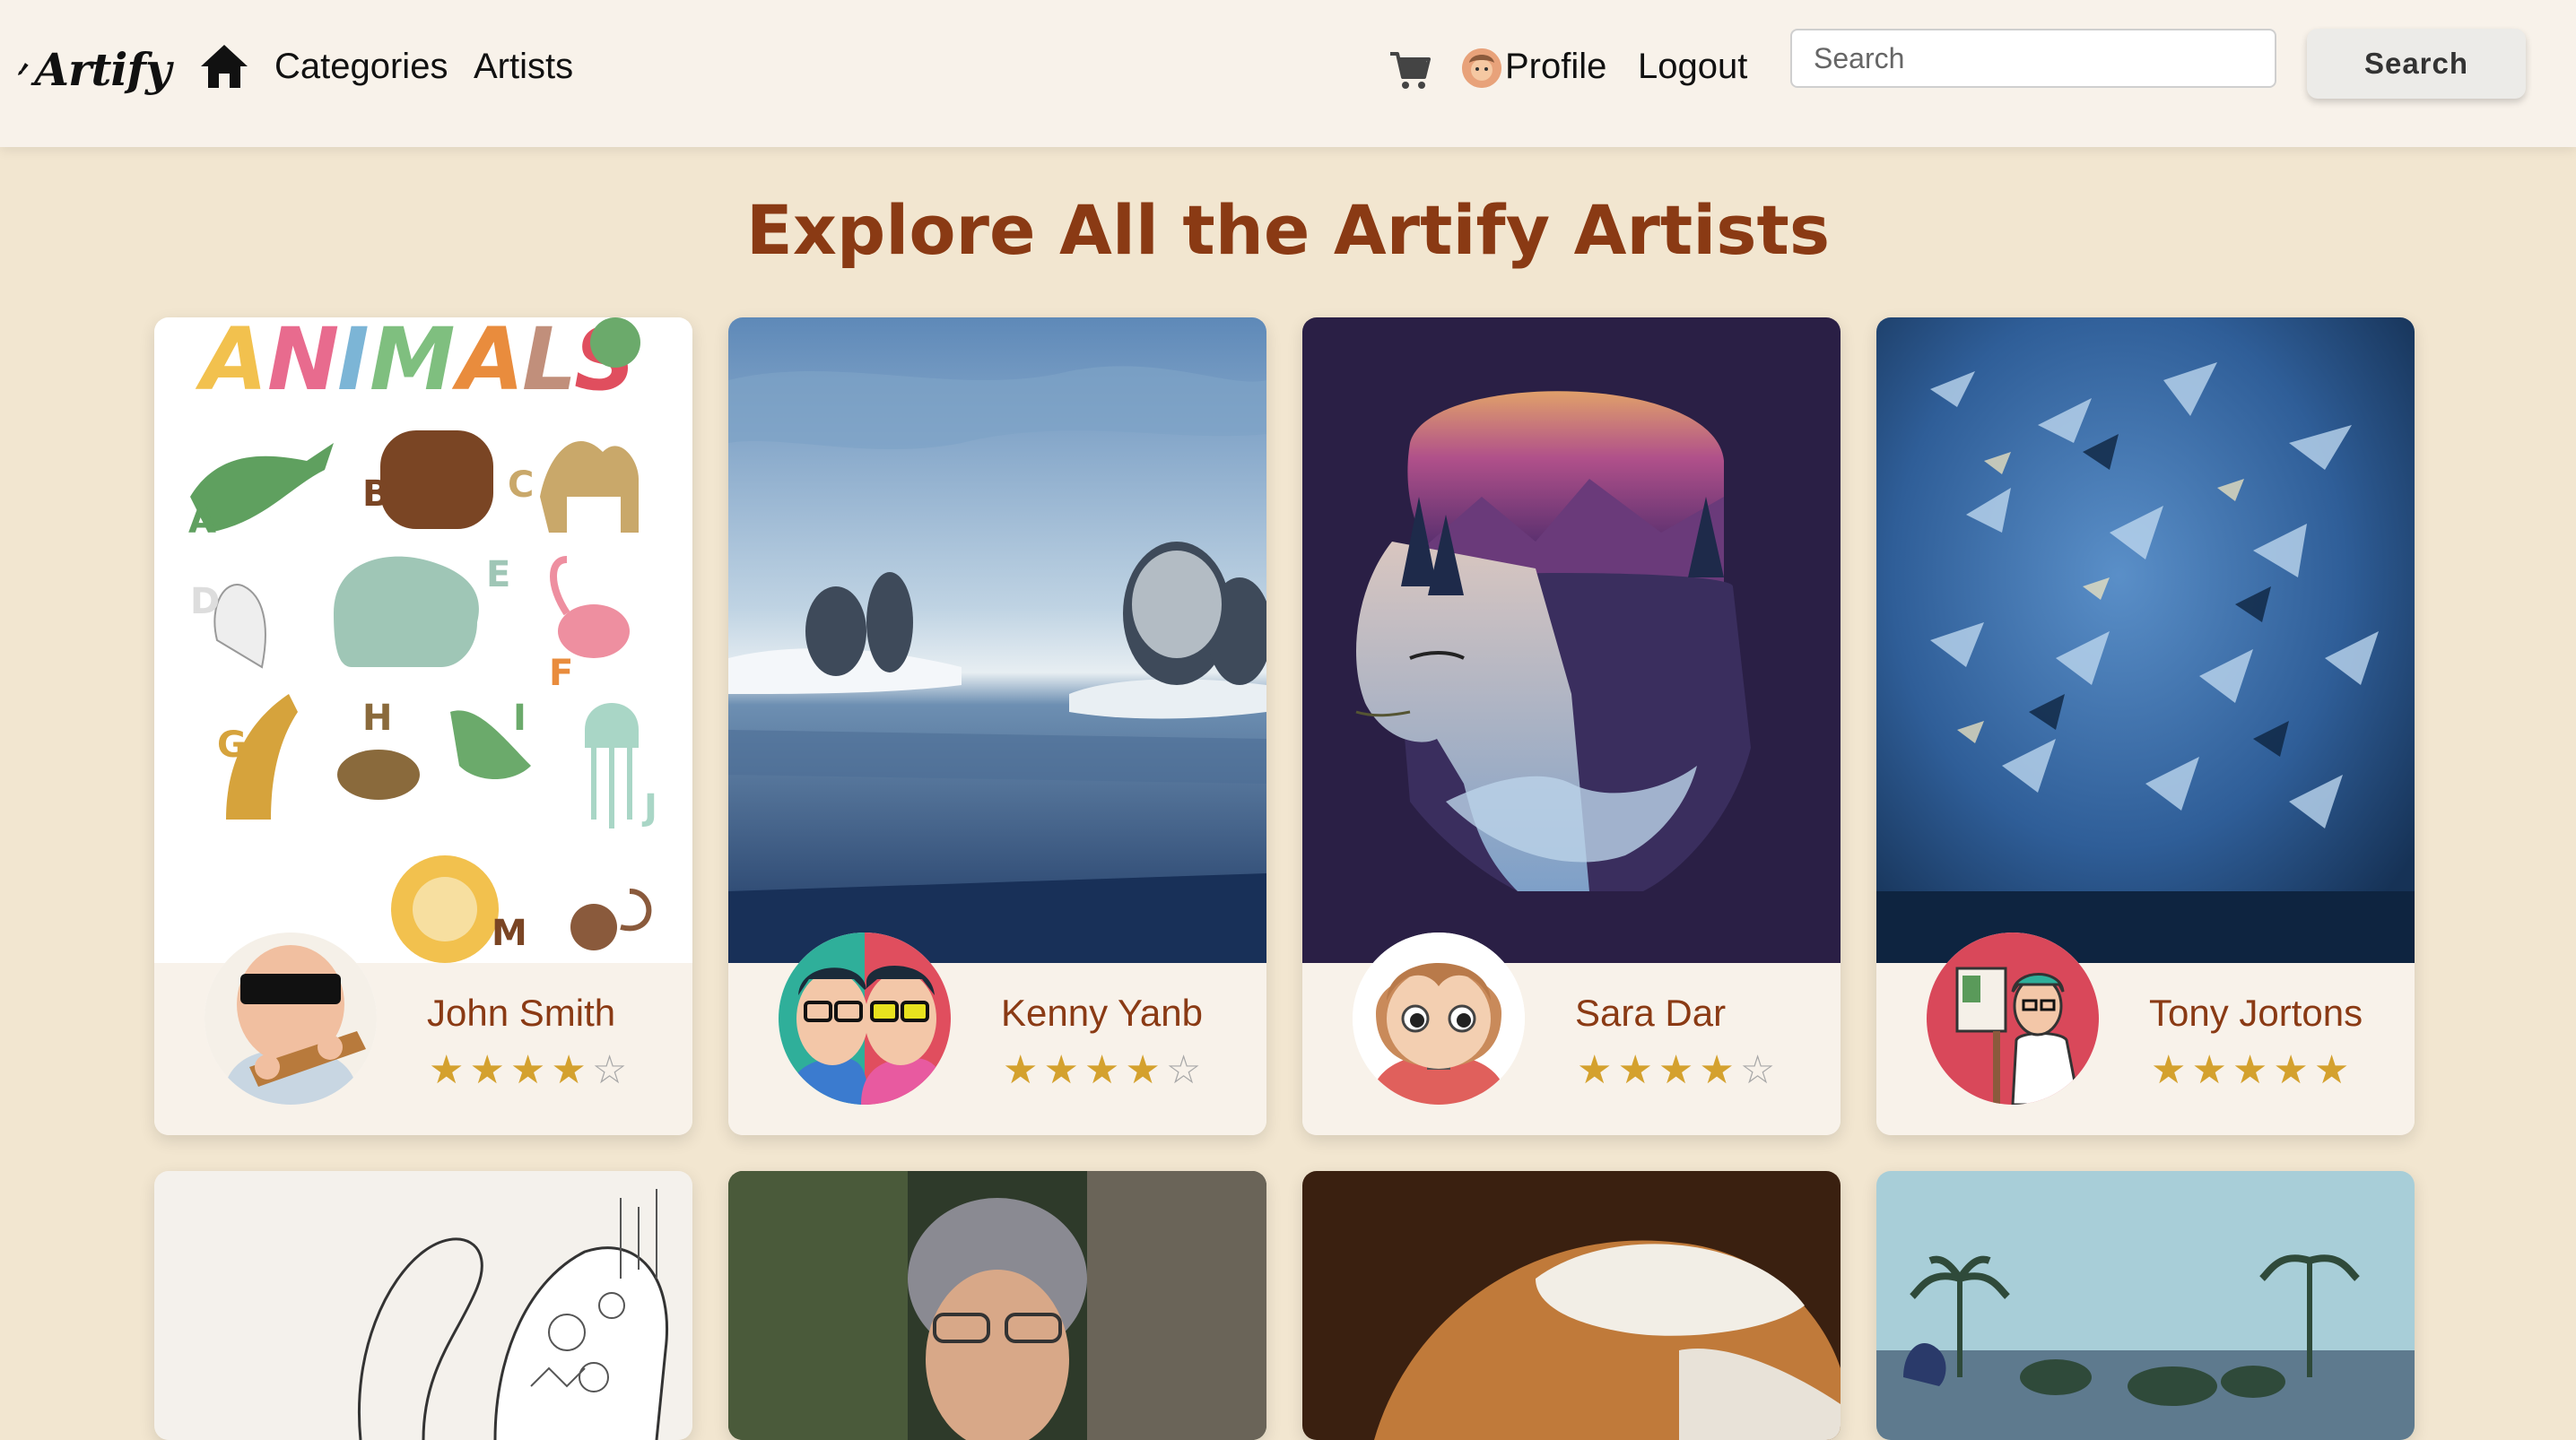 The height and width of the screenshot is (1440, 2576). Describe the element at coordinates (1481, 68) in the screenshot. I see `profile-avatar` at that location.